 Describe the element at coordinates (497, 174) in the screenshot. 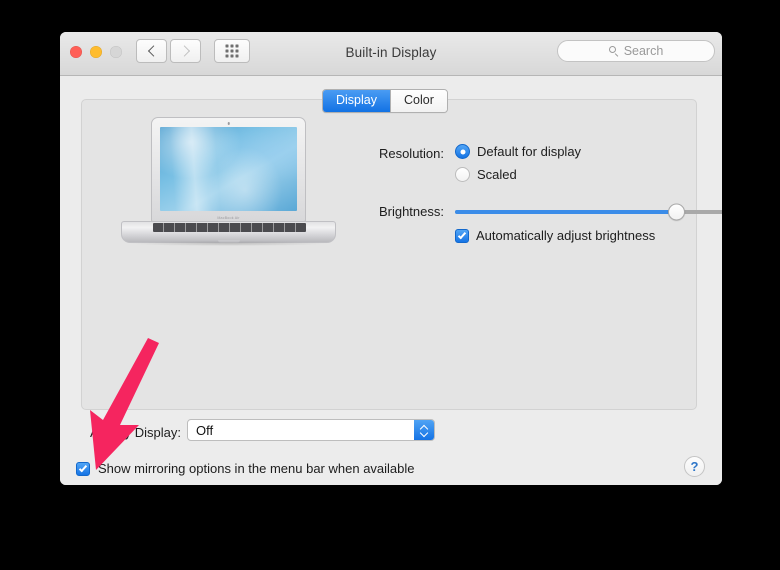

I see `radio-scaled-label: Scaled` at that location.